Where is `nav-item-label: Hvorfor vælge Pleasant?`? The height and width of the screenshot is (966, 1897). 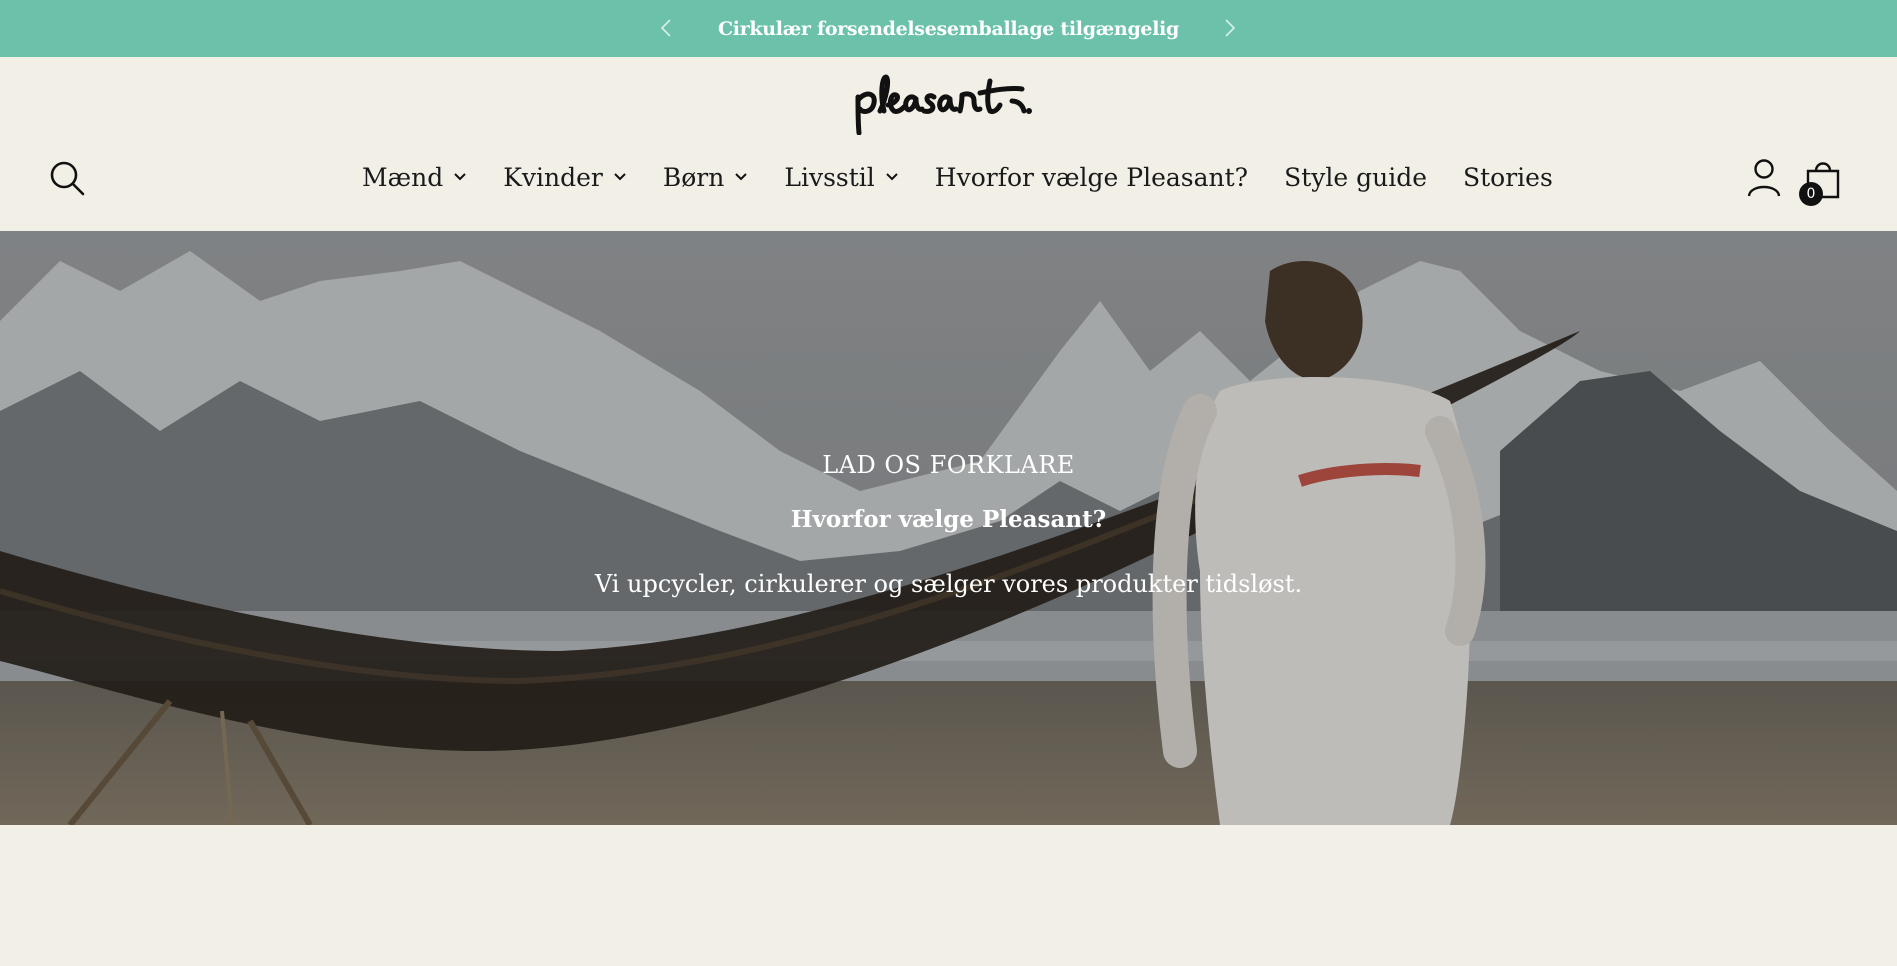 nav-item-label: Hvorfor vælge Pleasant? is located at coordinates (1091, 177).